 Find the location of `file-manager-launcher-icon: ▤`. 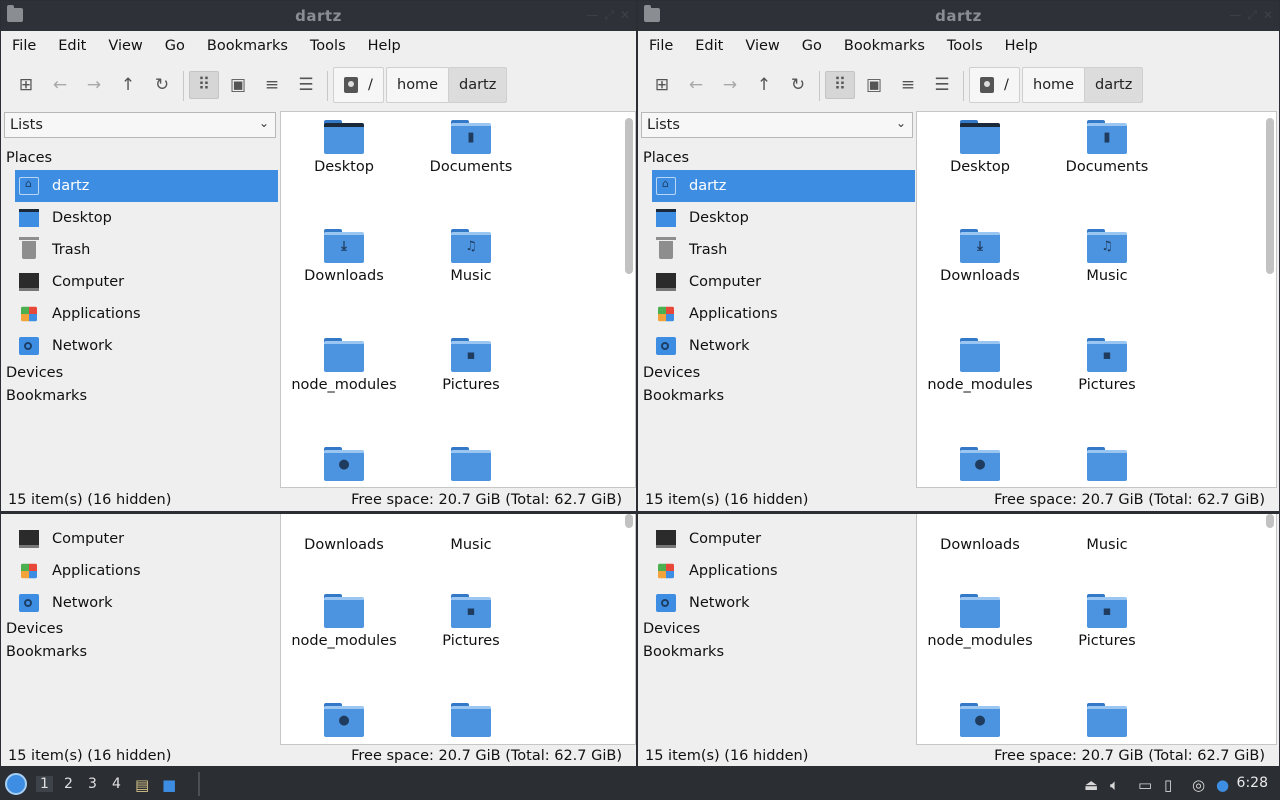

file-manager-launcher-icon: ▤ is located at coordinates (142, 785).